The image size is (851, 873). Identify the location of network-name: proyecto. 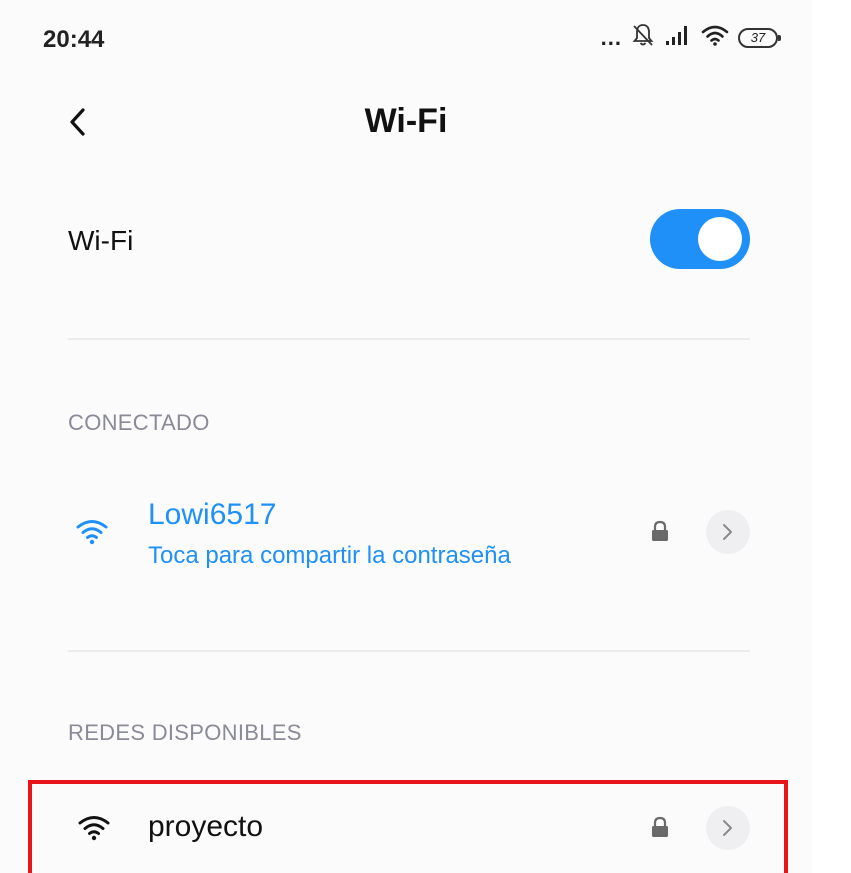
(206, 826).